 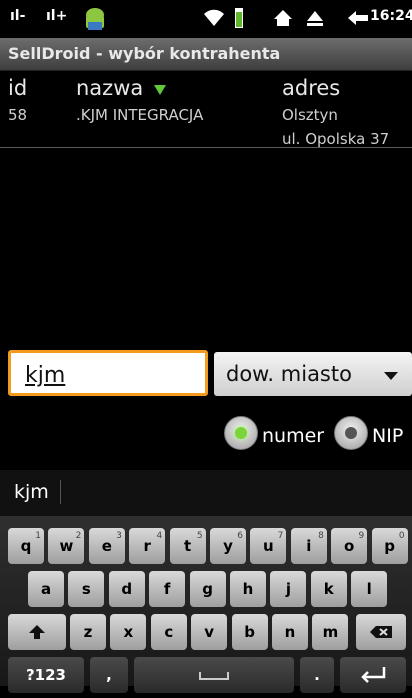 What do you see at coordinates (159, 90) in the screenshot?
I see `sort-arrow-icon` at bounding box center [159, 90].